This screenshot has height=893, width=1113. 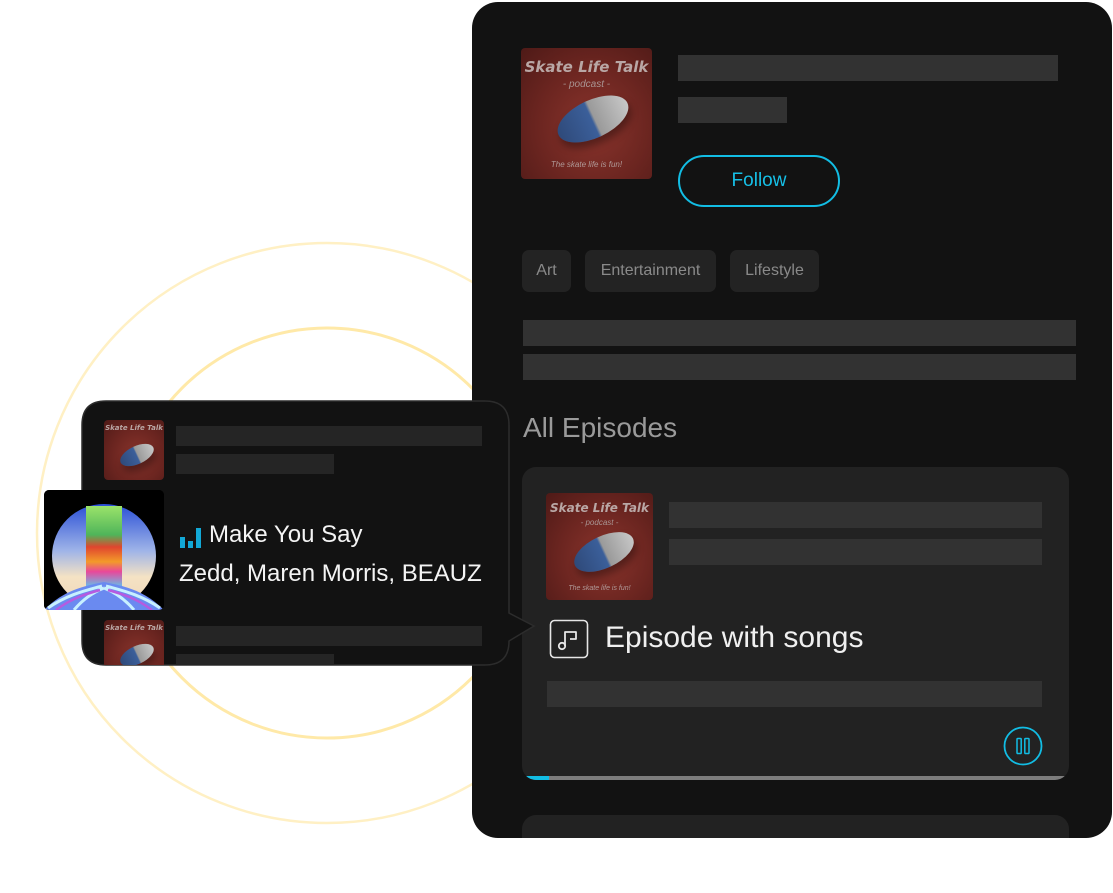 I want to click on song-album-art, so click(x=104, y=550).